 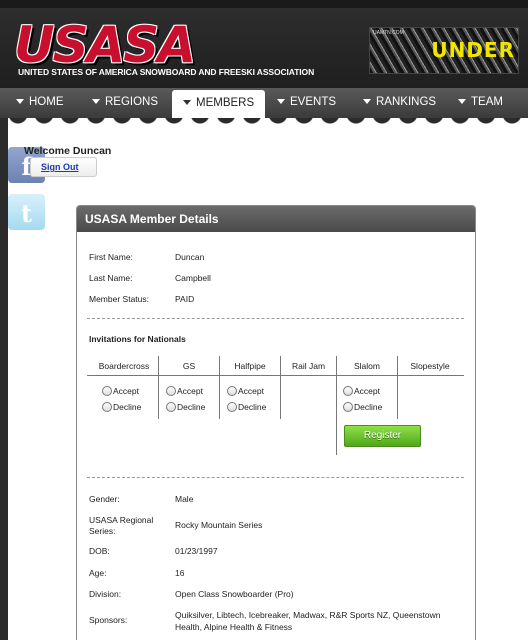 What do you see at coordinates (193, 278) in the screenshot?
I see `last-name-value: Campbell` at bounding box center [193, 278].